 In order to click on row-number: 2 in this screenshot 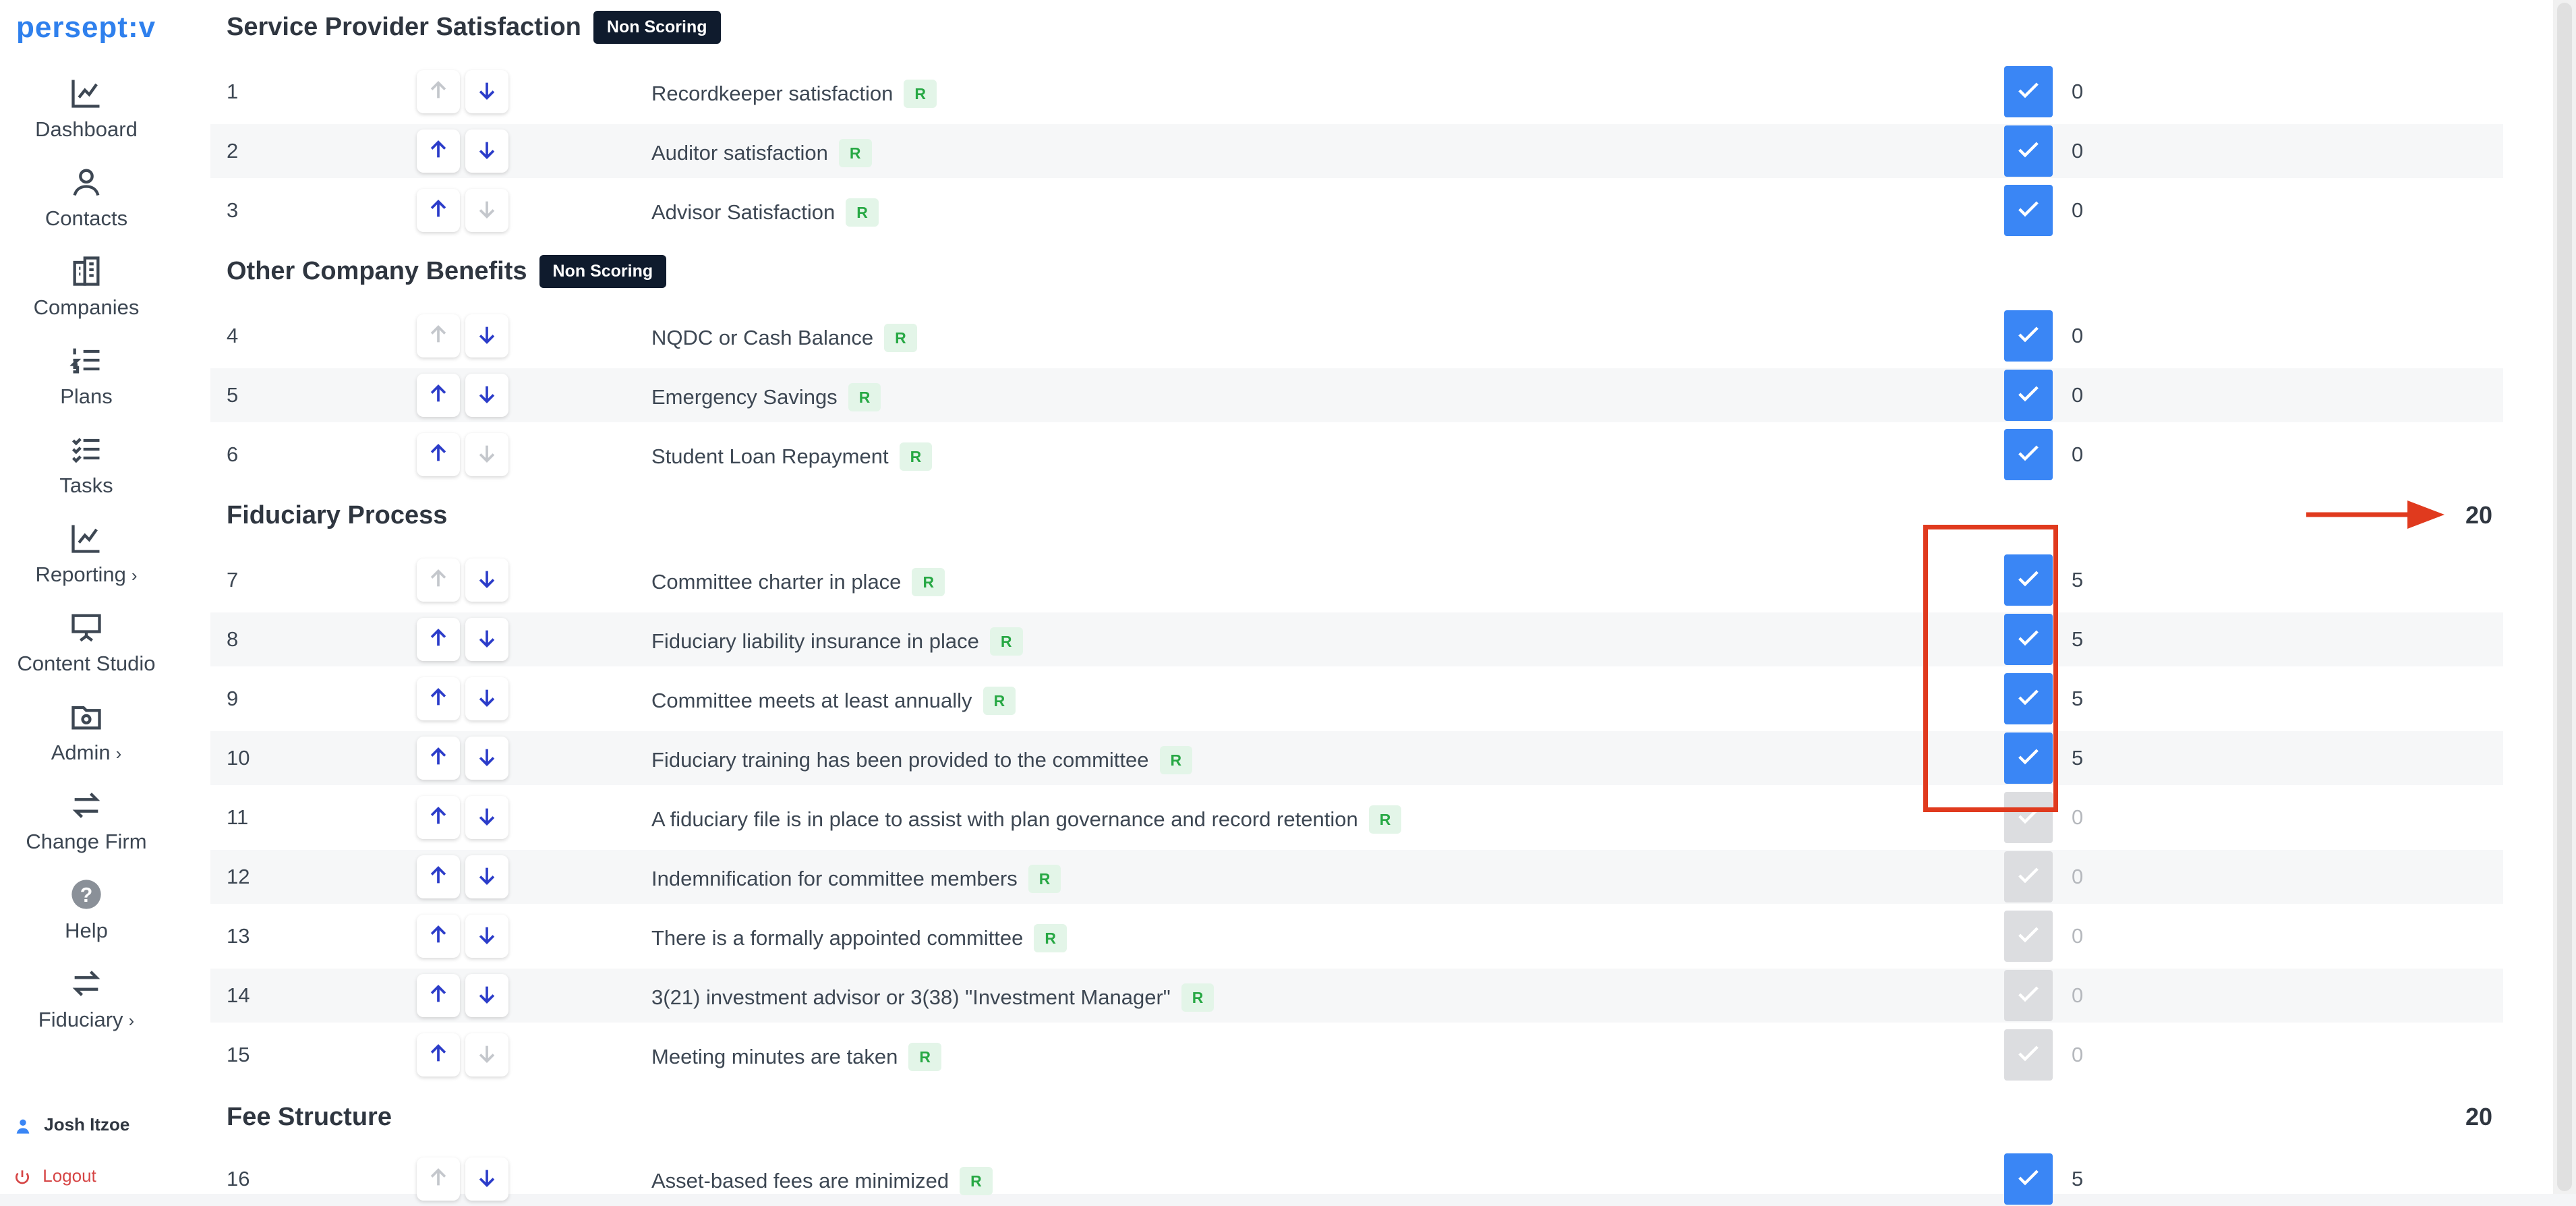, I will do `click(233, 151)`.